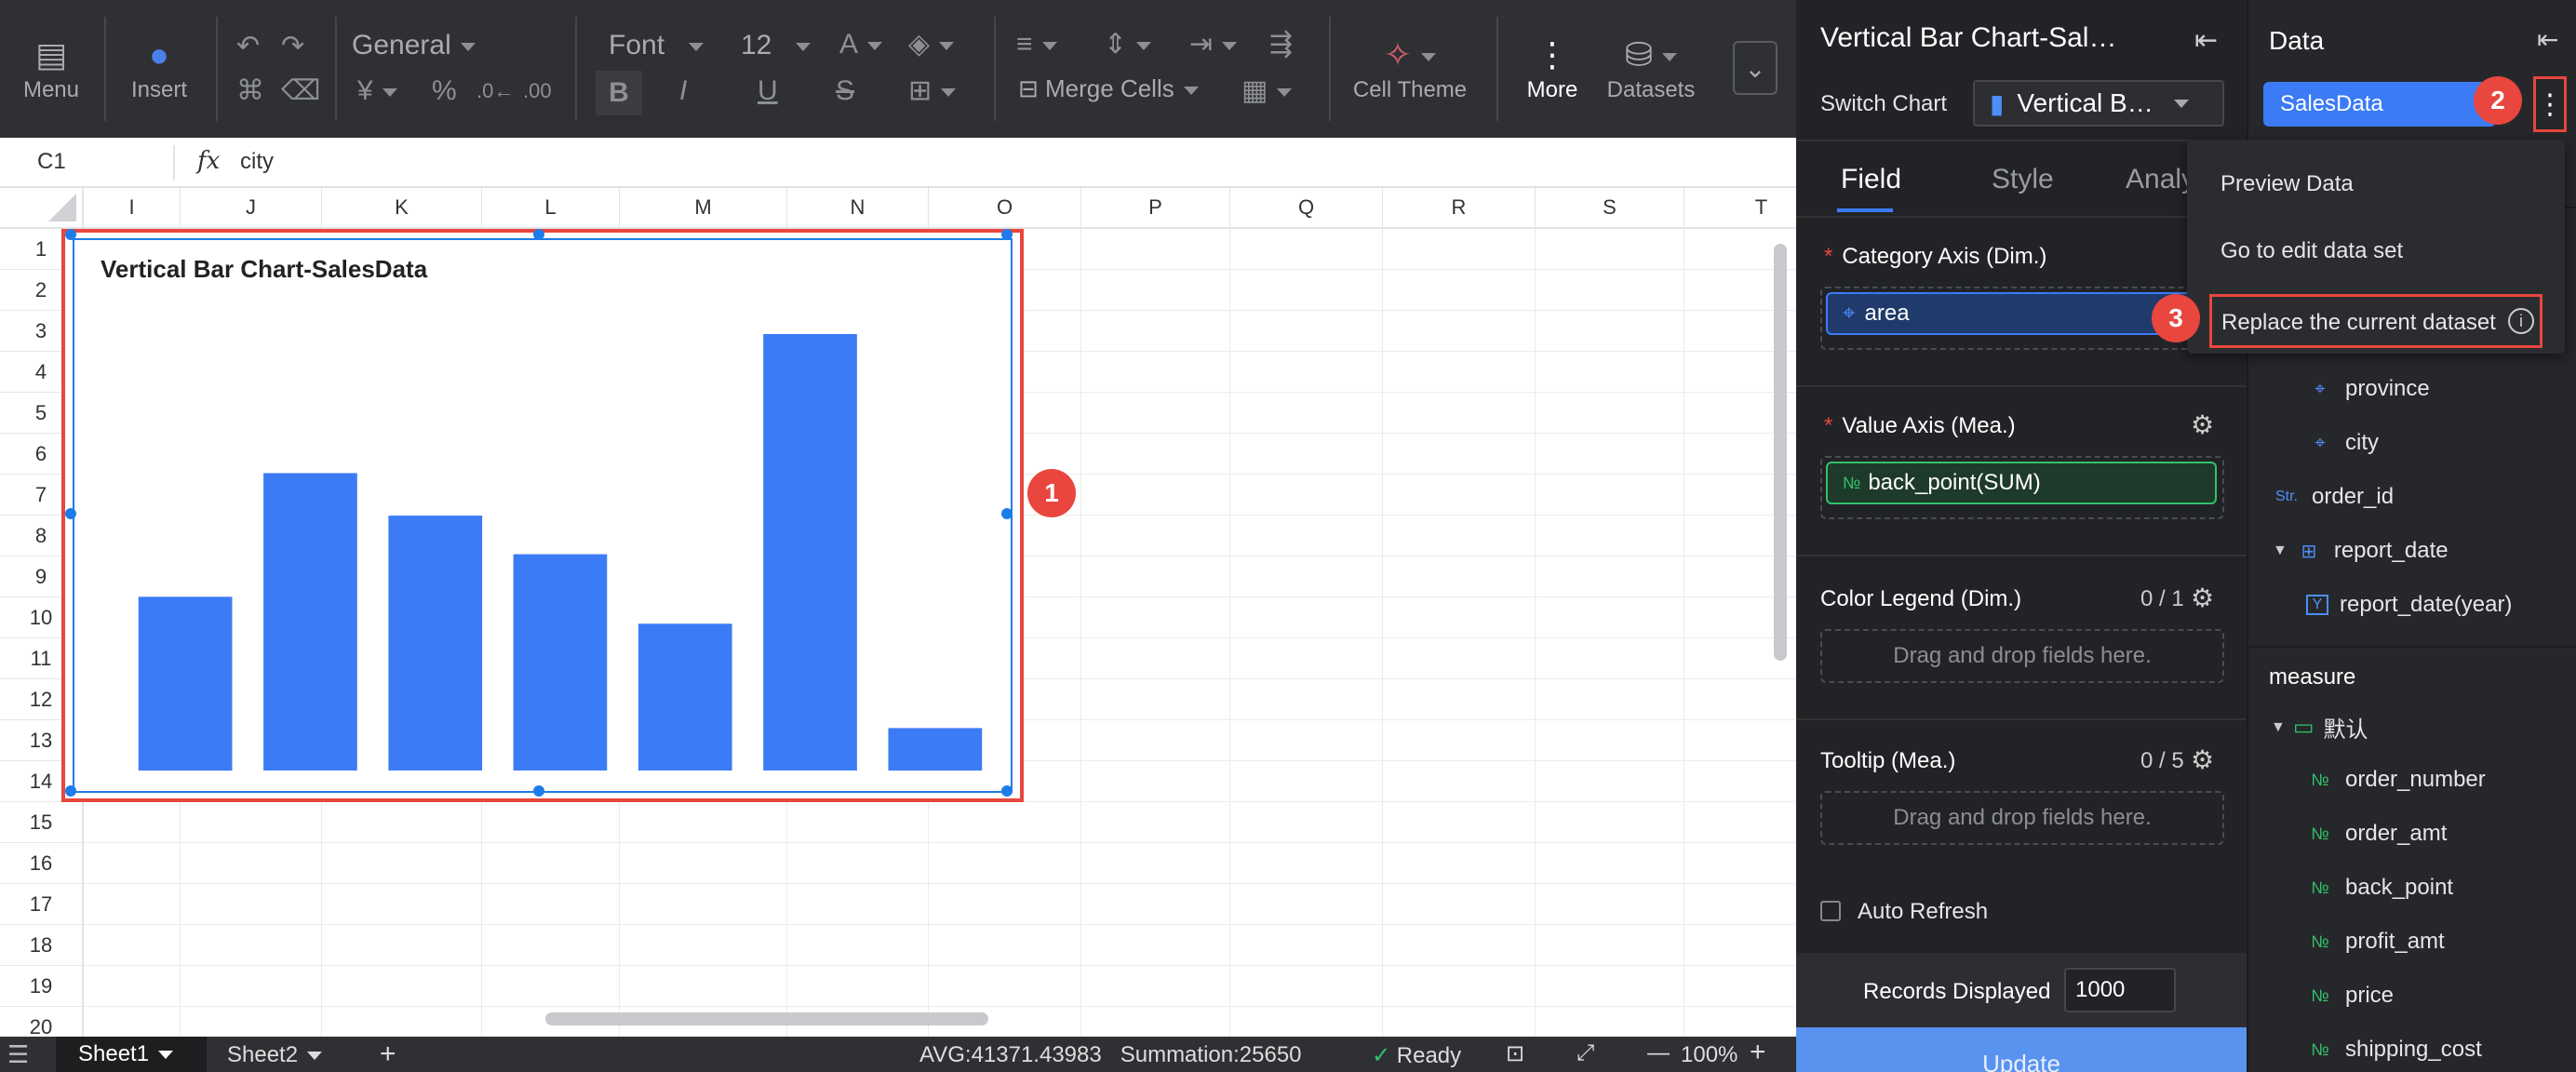 Image resolution: width=2576 pixels, height=1072 pixels. I want to click on sheet-tab-1: Sheet1, so click(131, 1054).